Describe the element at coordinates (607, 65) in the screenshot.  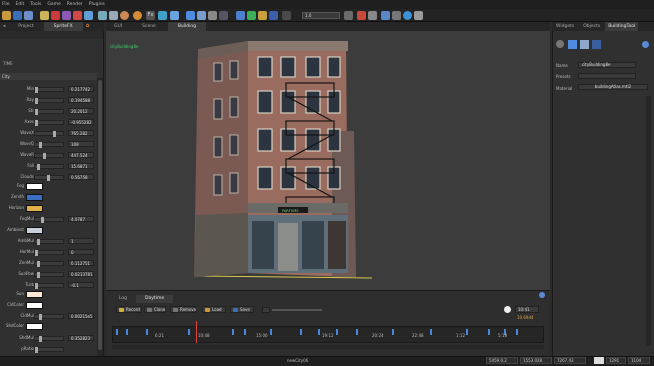
I see `name-field: cityBuilding8e` at that location.